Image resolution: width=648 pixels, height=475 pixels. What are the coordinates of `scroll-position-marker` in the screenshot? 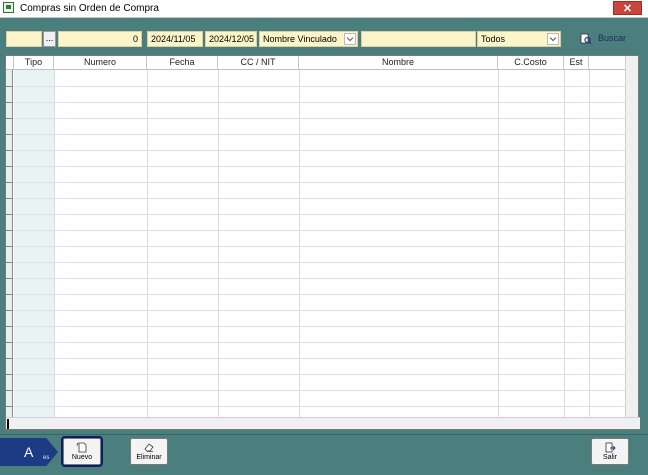 It's located at (8, 424).